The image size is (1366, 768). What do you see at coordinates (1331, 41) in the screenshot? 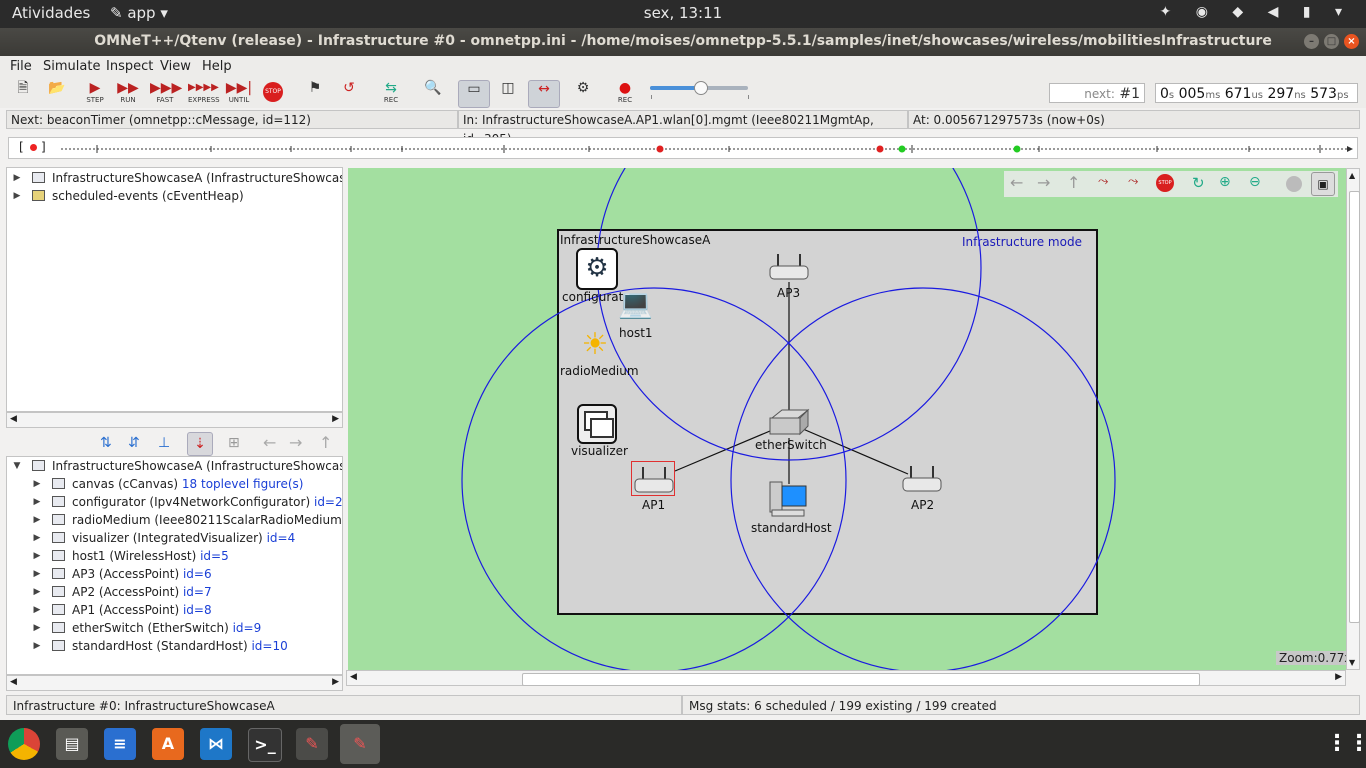
I see `maximize-icon: □` at bounding box center [1331, 41].